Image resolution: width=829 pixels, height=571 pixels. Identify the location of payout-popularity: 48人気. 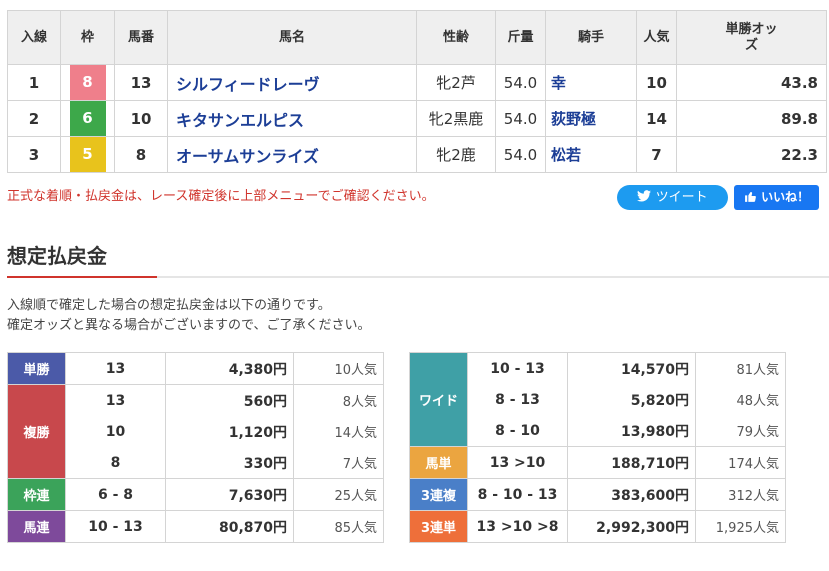
(740, 399).